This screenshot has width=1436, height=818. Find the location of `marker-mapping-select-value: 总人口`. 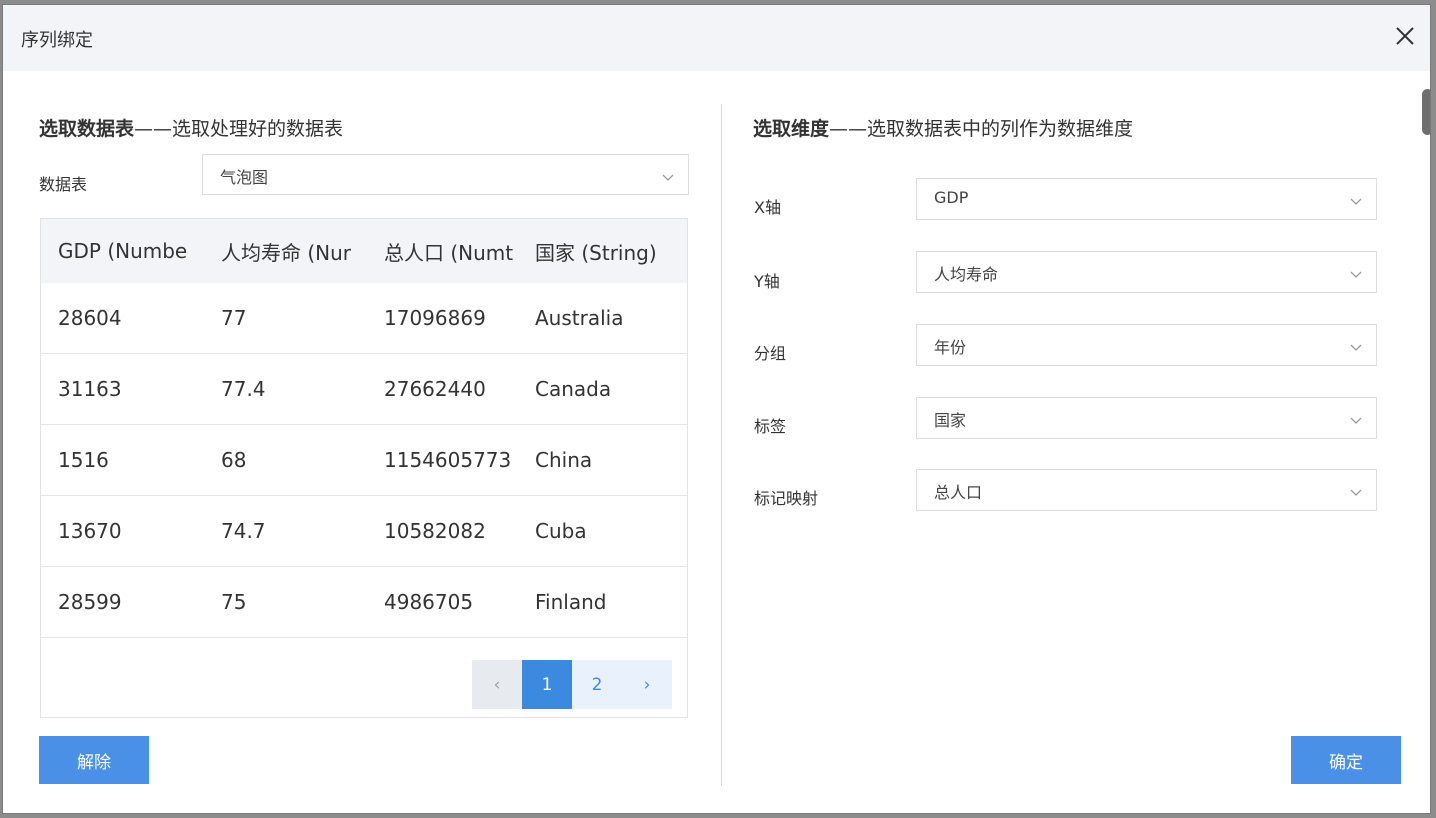

marker-mapping-select-value: 总人口 is located at coordinates (958, 492).